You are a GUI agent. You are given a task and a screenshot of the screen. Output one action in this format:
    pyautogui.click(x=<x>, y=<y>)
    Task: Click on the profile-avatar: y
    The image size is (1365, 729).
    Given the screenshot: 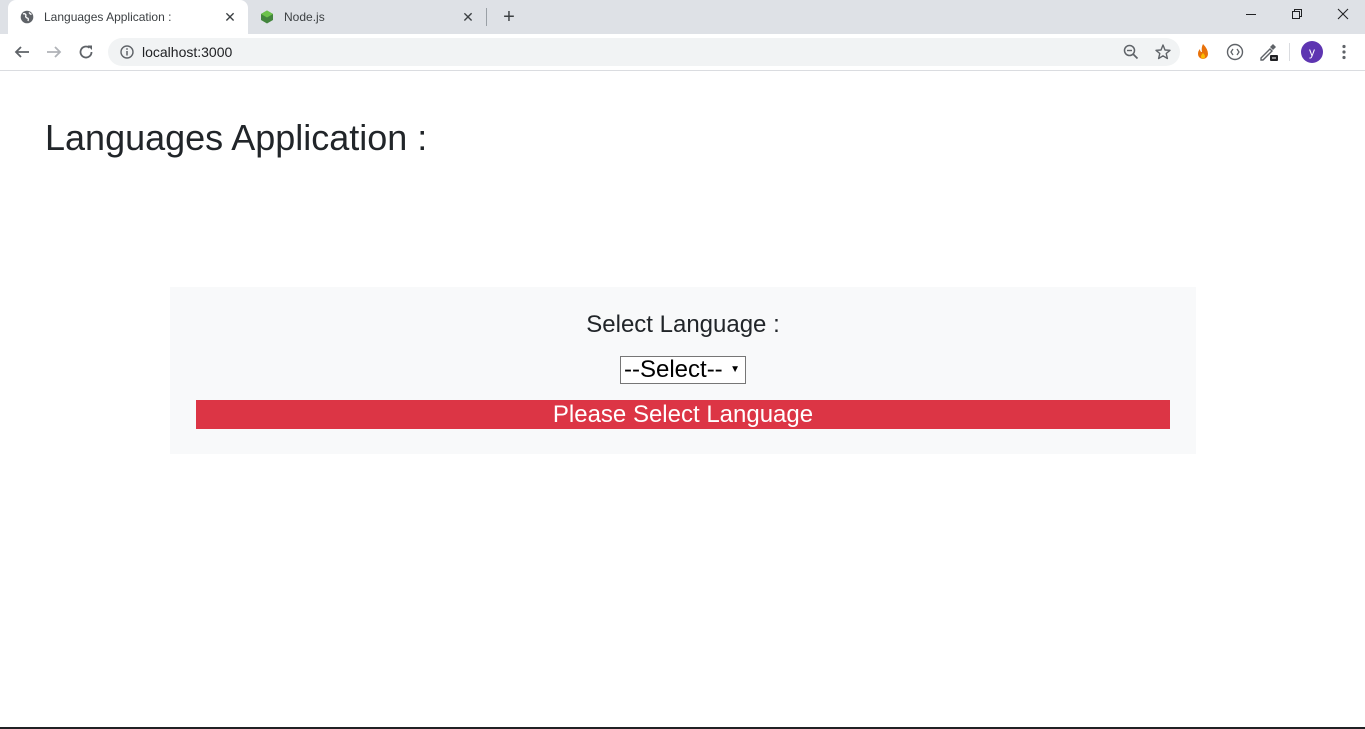 What is the action you would take?
    pyautogui.click(x=1312, y=52)
    